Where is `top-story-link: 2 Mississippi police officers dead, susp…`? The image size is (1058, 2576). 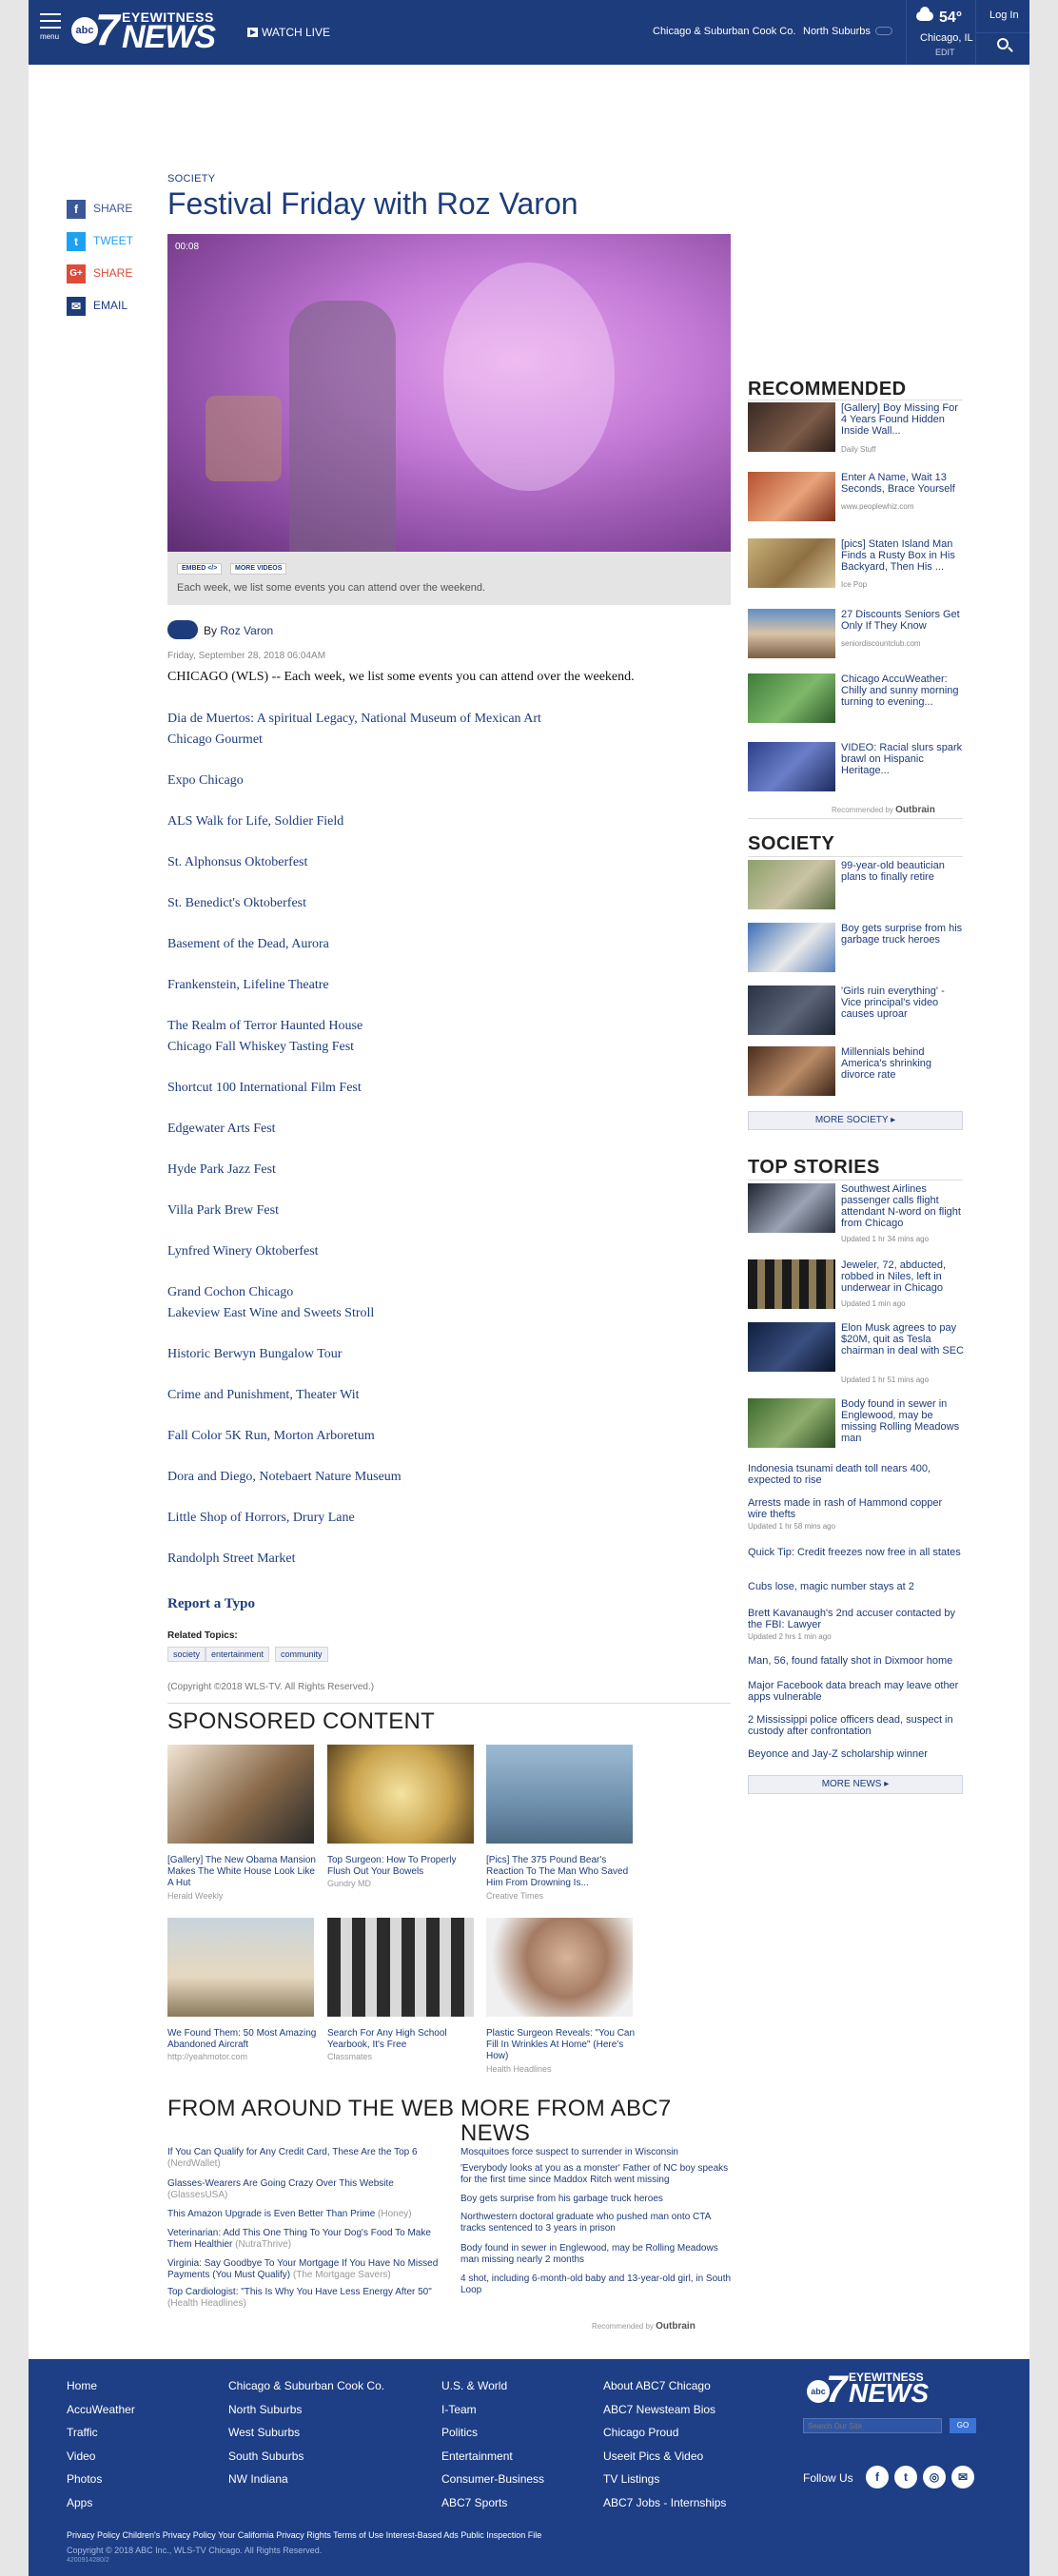 top-story-link: 2 Mississippi police officers dead, susp… is located at coordinates (855, 1726).